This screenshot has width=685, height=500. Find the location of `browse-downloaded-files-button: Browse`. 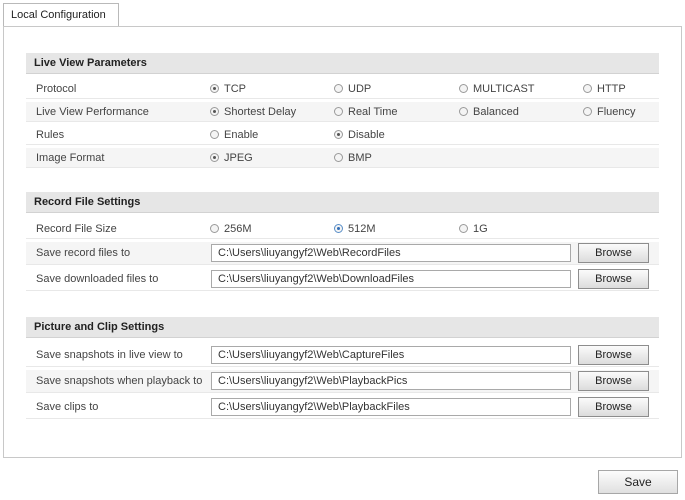

browse-downloaded-files-button: Browse is located at coordinates (613, 279).